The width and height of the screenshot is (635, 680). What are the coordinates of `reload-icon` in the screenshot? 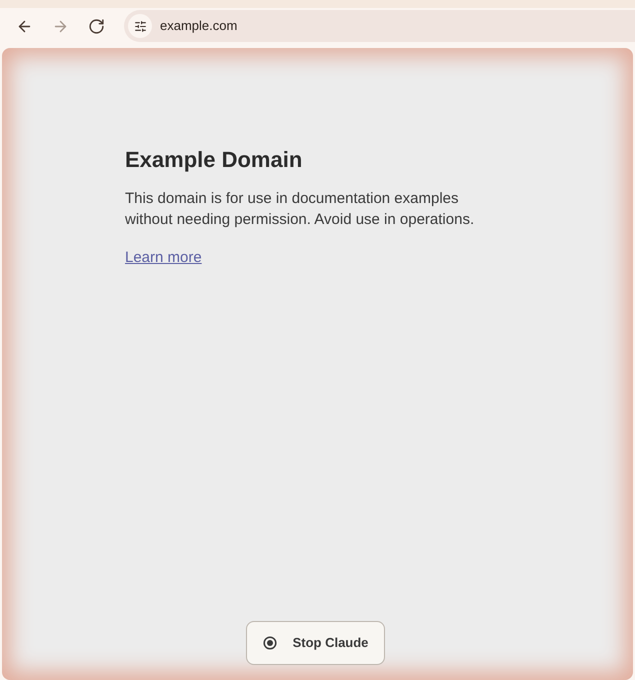 It's located at (96, 26).